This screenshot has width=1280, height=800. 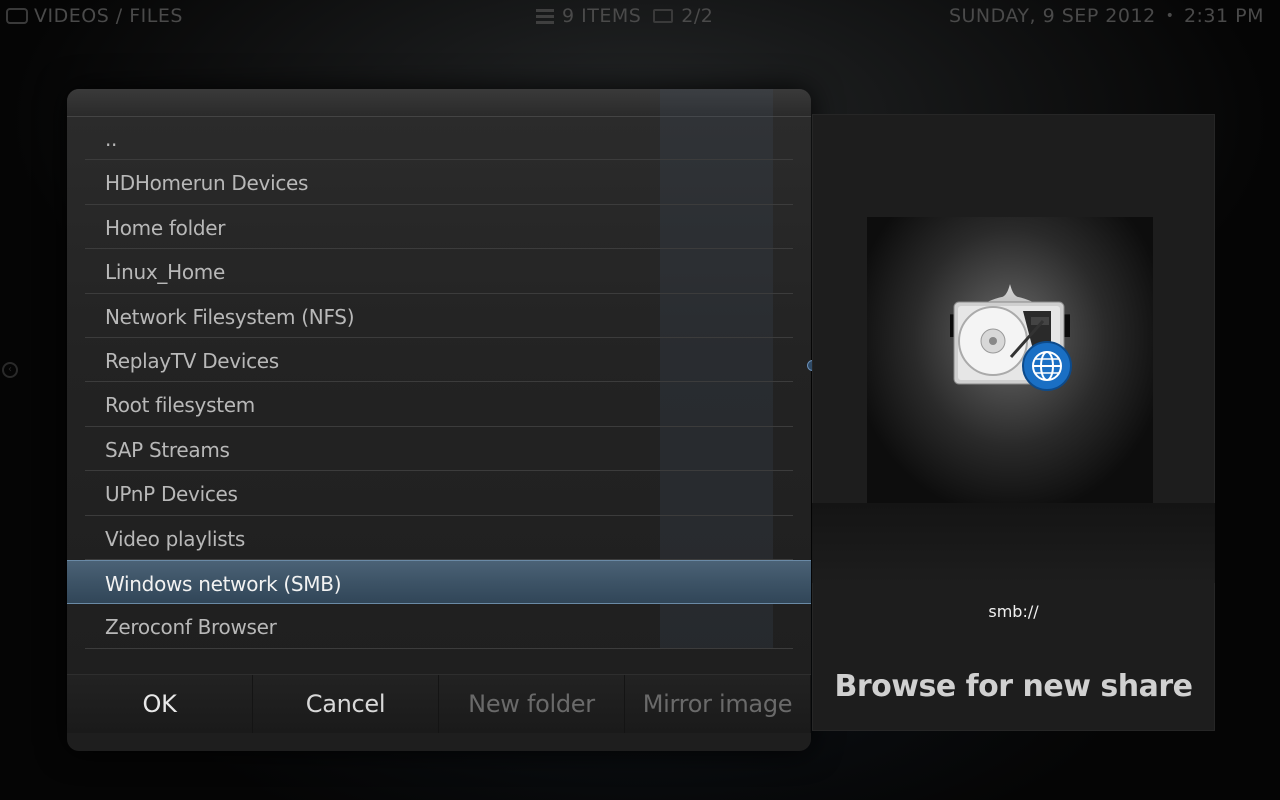 I want to click on item-info: 9 ITEMS 2/2, so click(x=624, y=16).